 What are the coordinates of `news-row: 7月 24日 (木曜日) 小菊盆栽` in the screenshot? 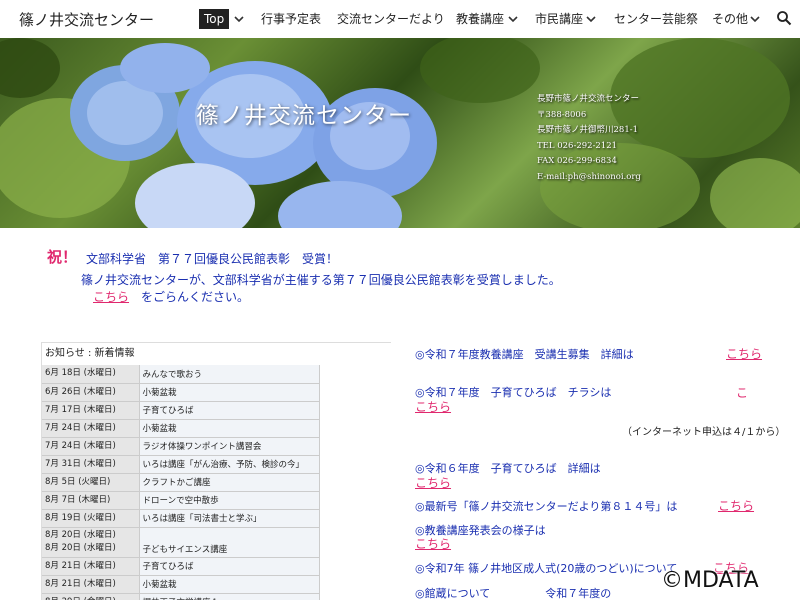 It's located at (216, 428).